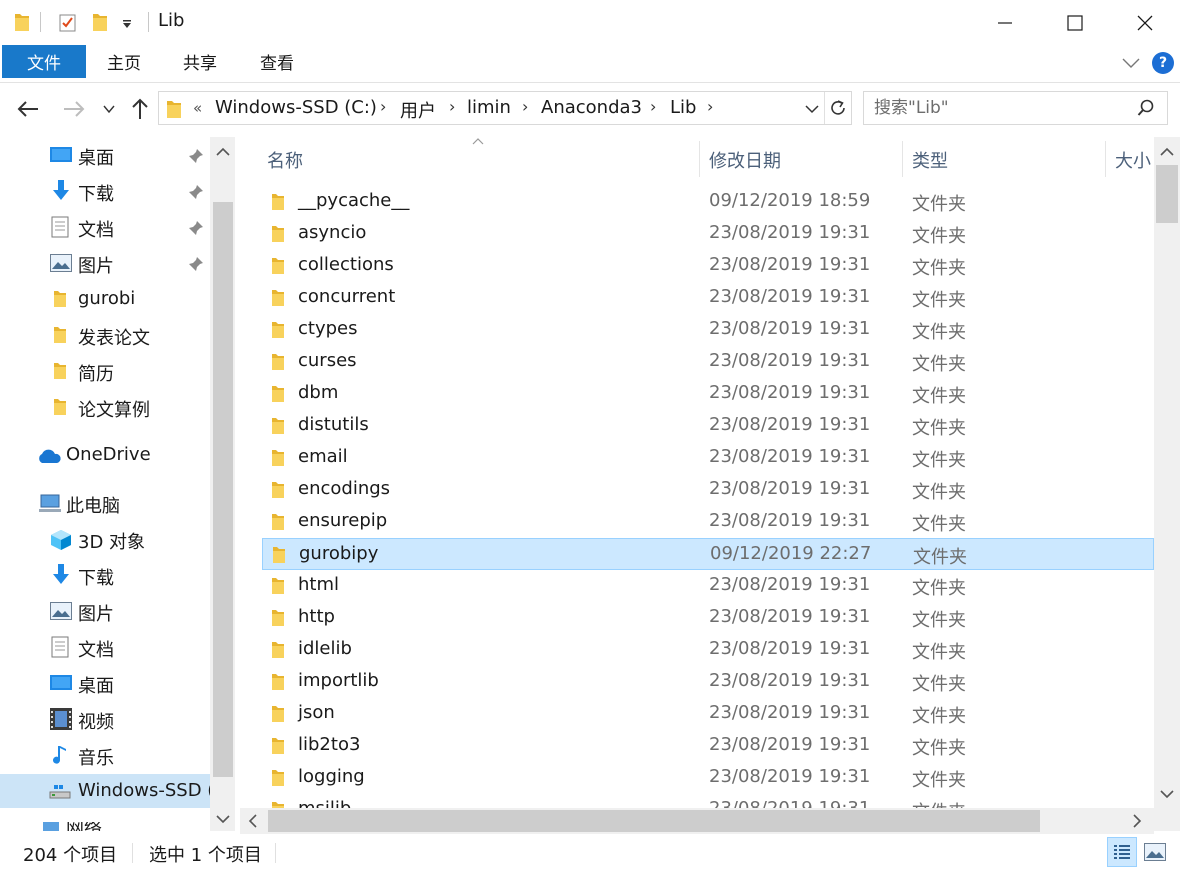  I want to click on table-row: logging 23/08/2019 19:31 文件夹, so click(708, 778).